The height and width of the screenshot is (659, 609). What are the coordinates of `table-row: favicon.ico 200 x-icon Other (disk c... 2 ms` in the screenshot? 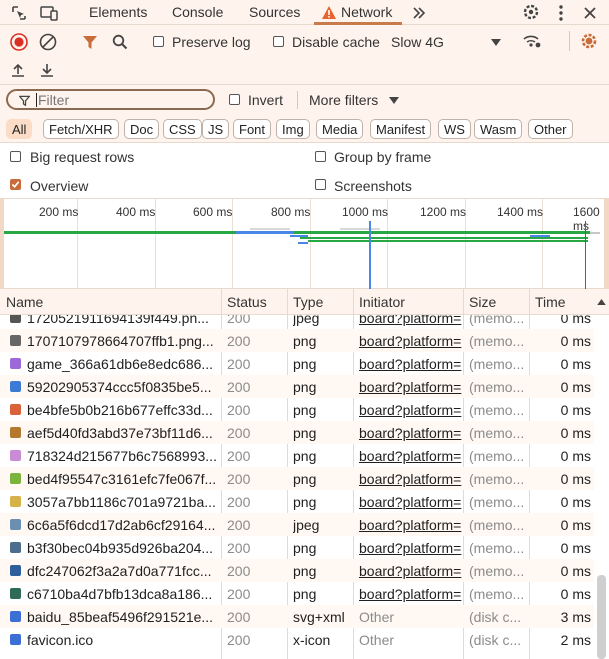 It's located at (297, 639).